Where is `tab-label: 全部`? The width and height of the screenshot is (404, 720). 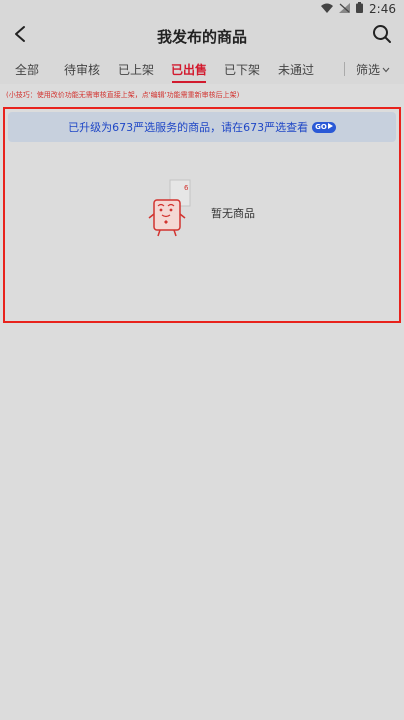 tab-label: 全部 is located at coordinates (26, 69).